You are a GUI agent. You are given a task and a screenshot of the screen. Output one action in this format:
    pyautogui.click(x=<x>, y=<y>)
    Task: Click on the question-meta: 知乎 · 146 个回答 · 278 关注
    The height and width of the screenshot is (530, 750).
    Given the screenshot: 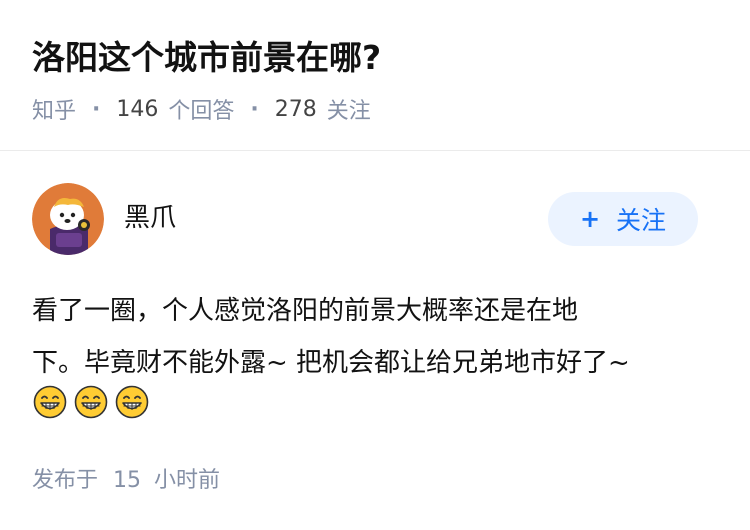 What is the action you would take?
    pyautogui.click(x=201, y=109)
    